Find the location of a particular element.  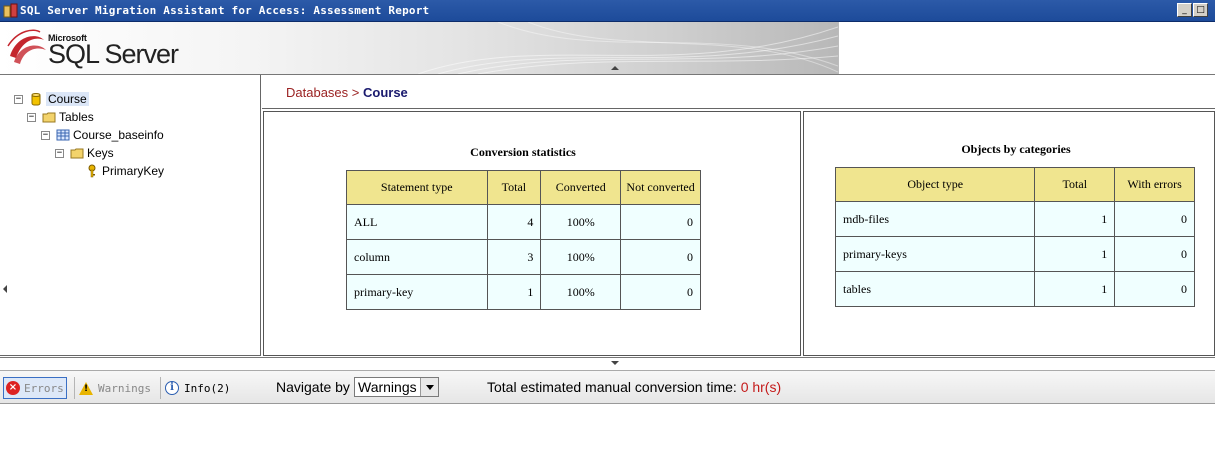

info-tab-button: i Info(2) is located at coordinates (197, 388).